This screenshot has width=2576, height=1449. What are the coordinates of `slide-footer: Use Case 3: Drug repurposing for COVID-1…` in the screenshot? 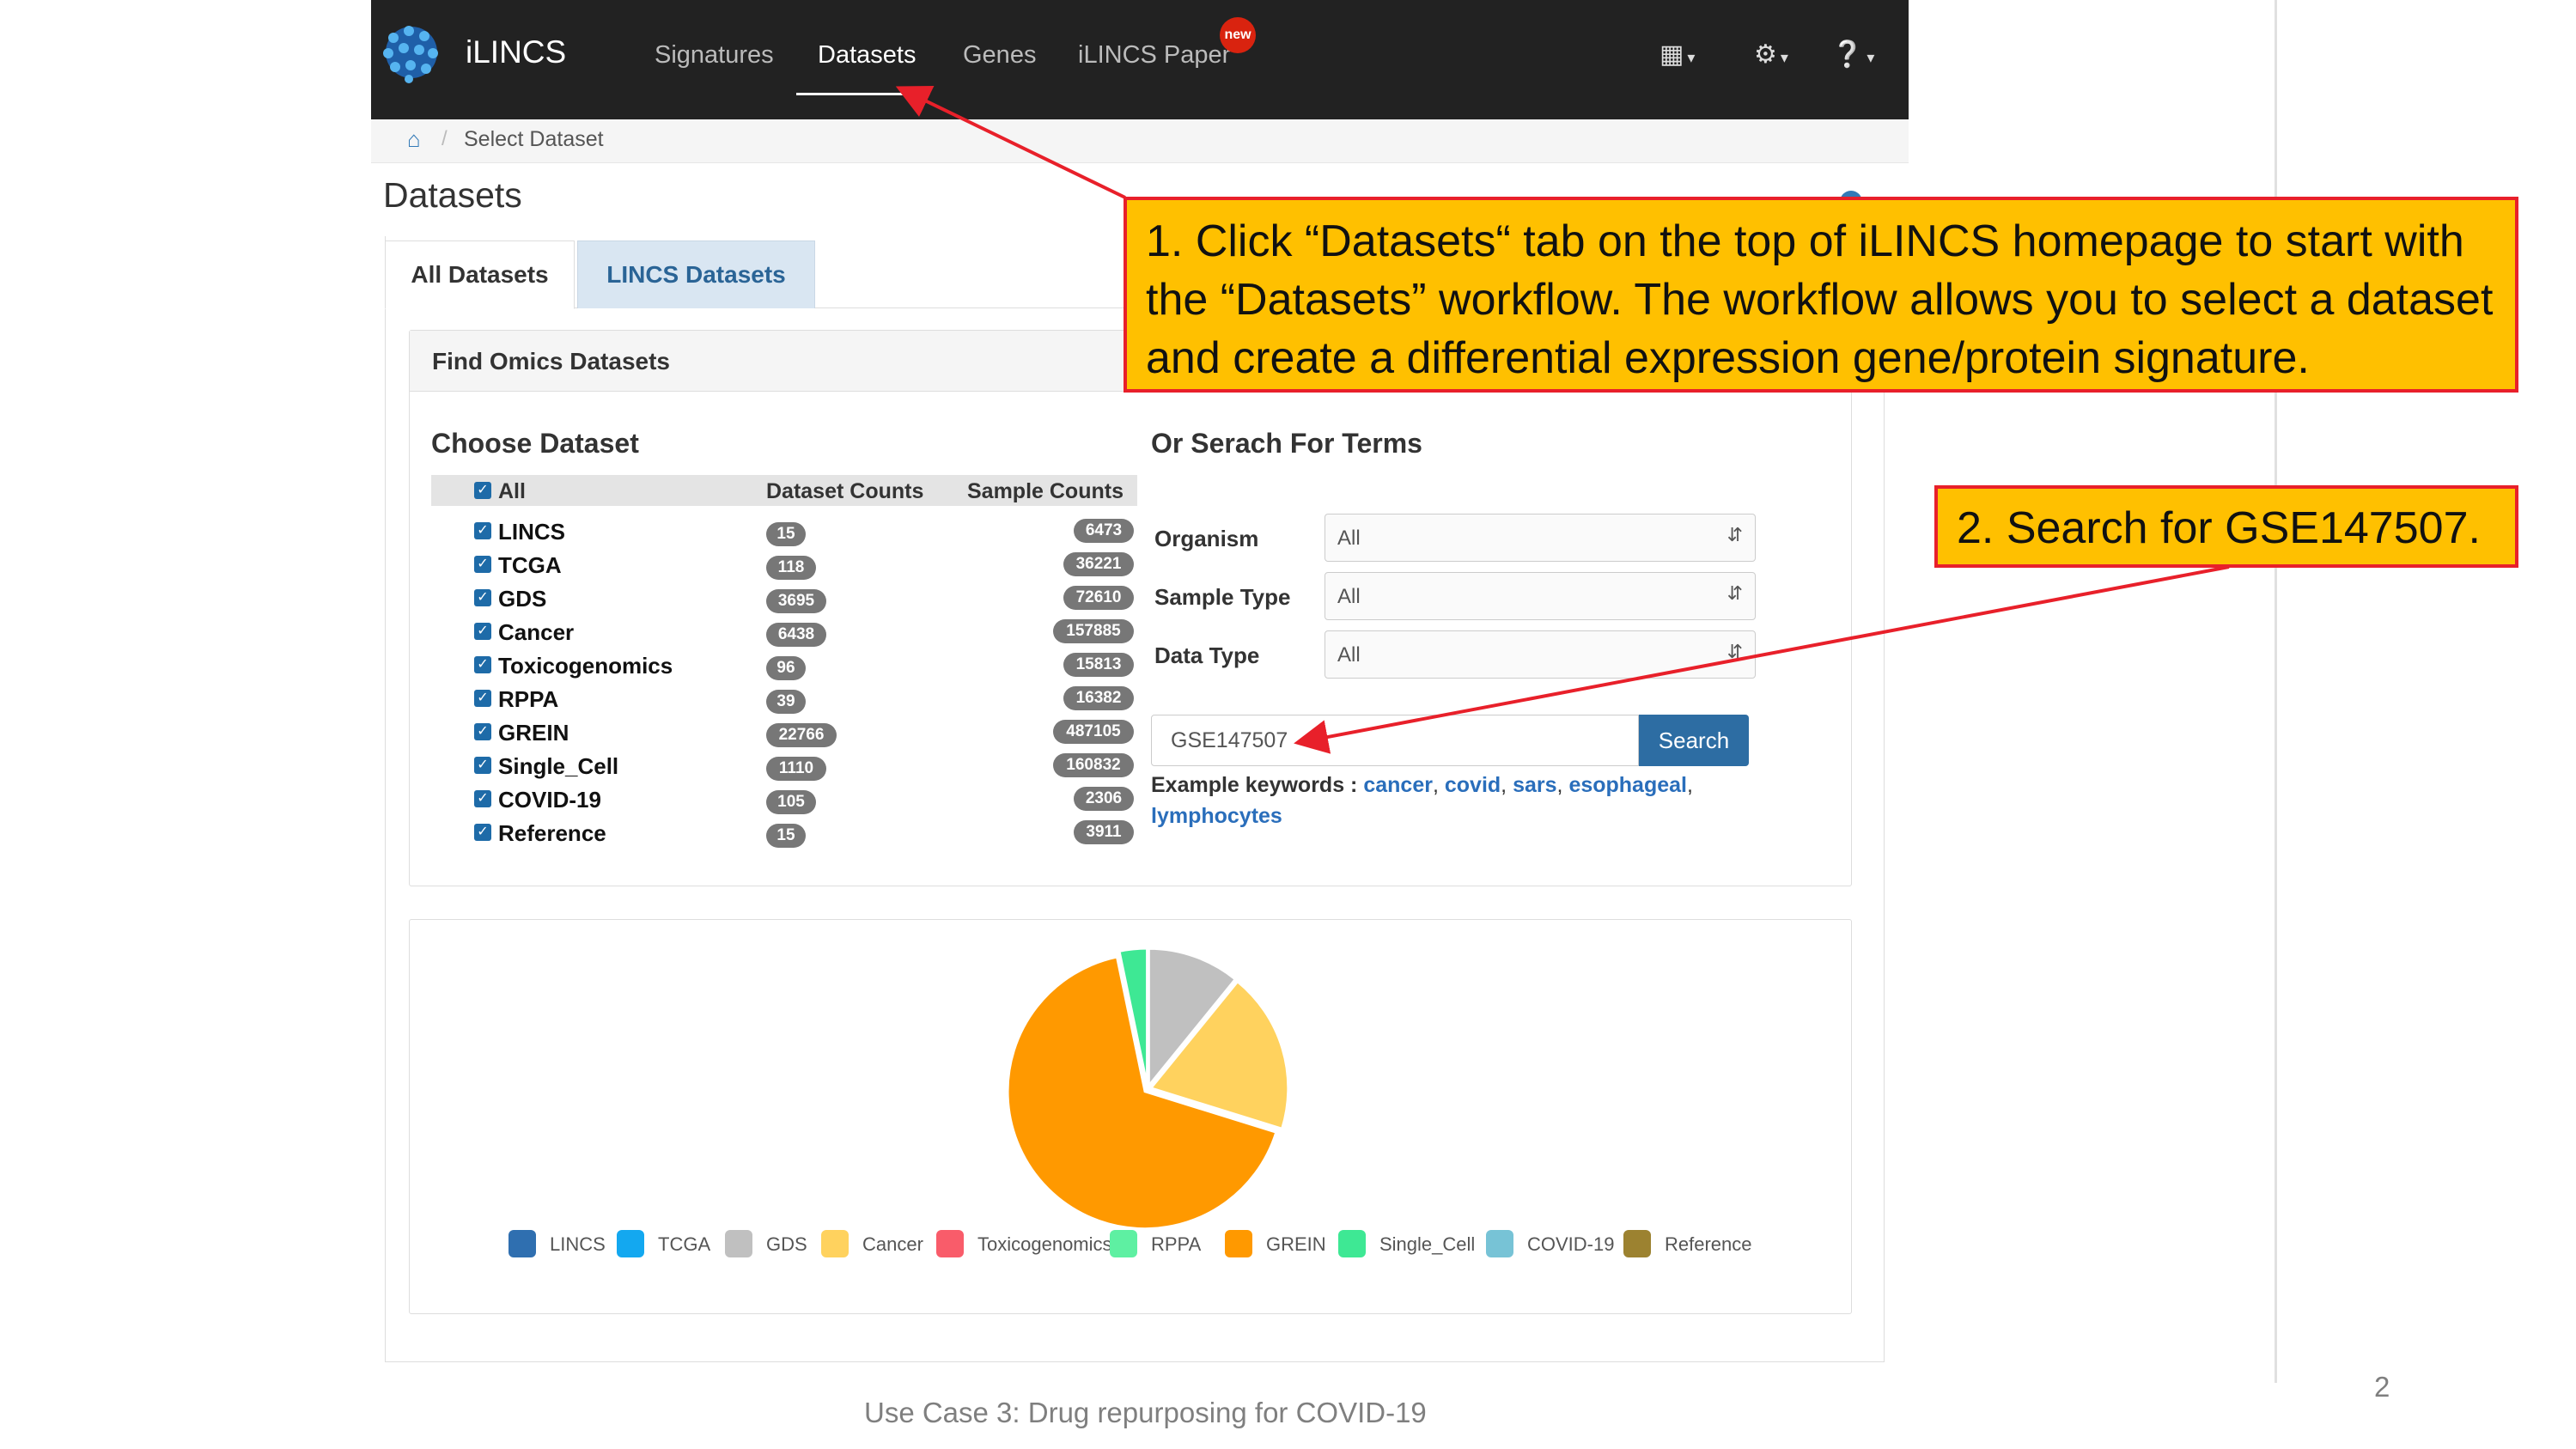 It's located at (1145, 1412).